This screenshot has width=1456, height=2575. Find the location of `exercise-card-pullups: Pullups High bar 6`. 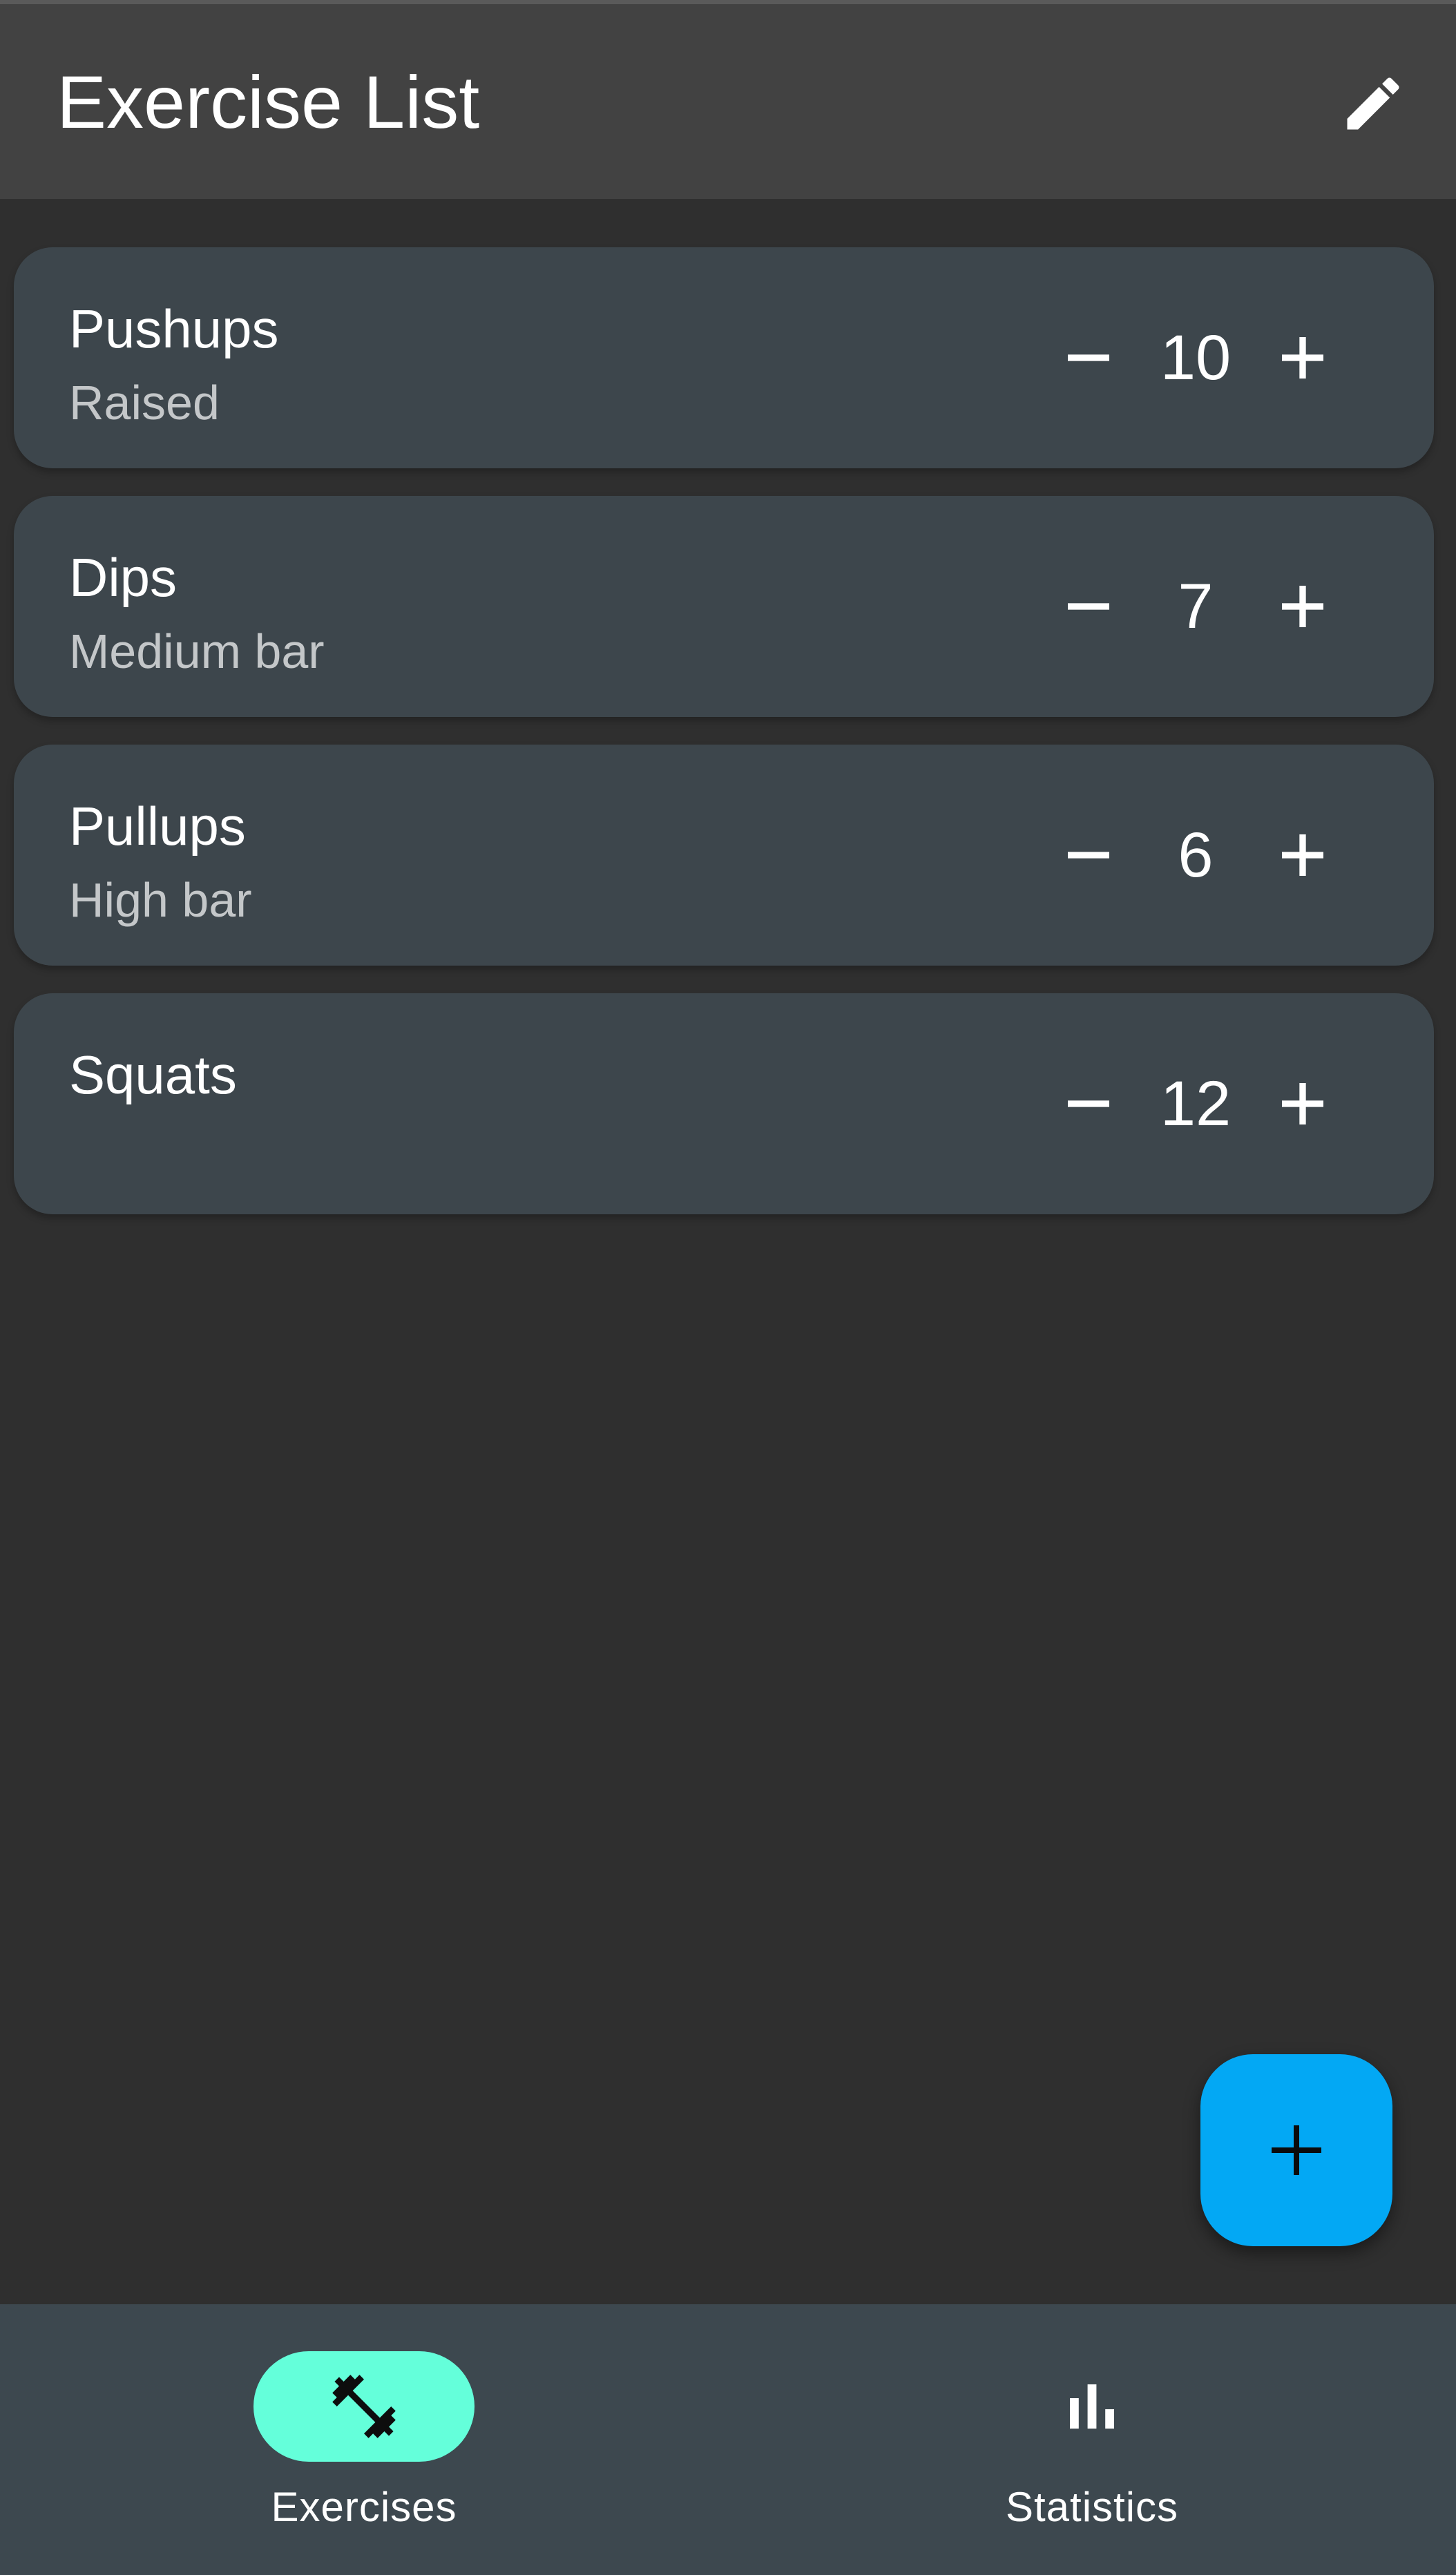

exercise-card-pullups: Pullups High bar 6 is located at coordinates (724, 856).